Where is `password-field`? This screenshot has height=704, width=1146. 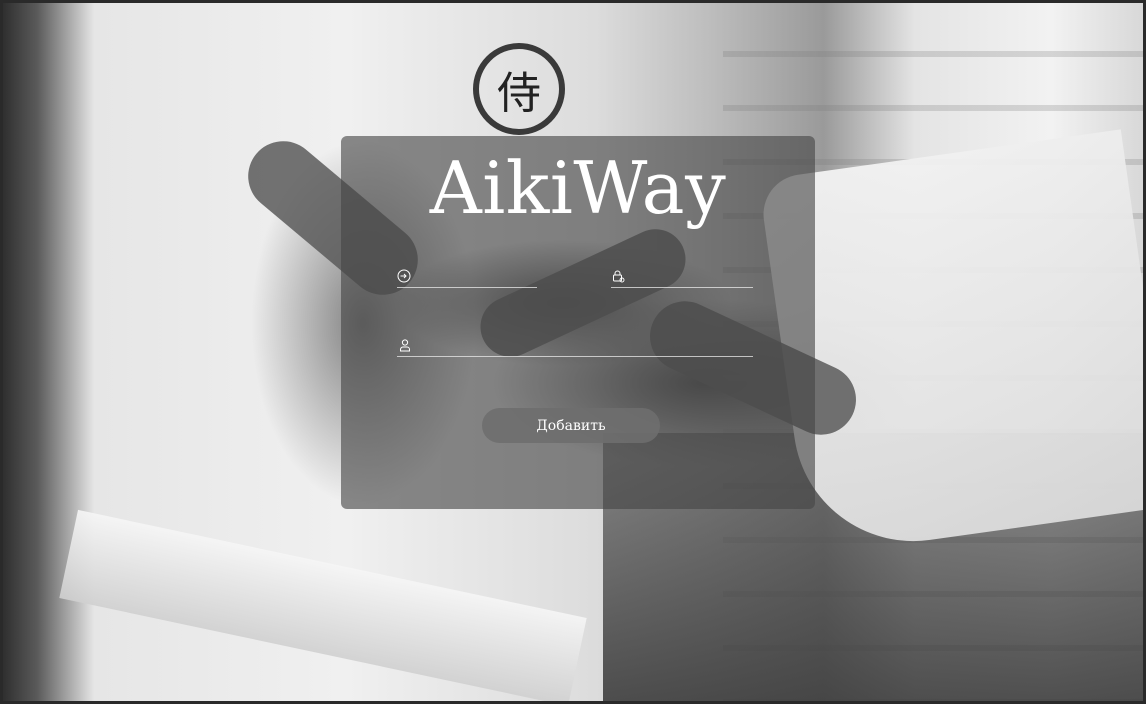 password-field is located at coordinates (707, 276).